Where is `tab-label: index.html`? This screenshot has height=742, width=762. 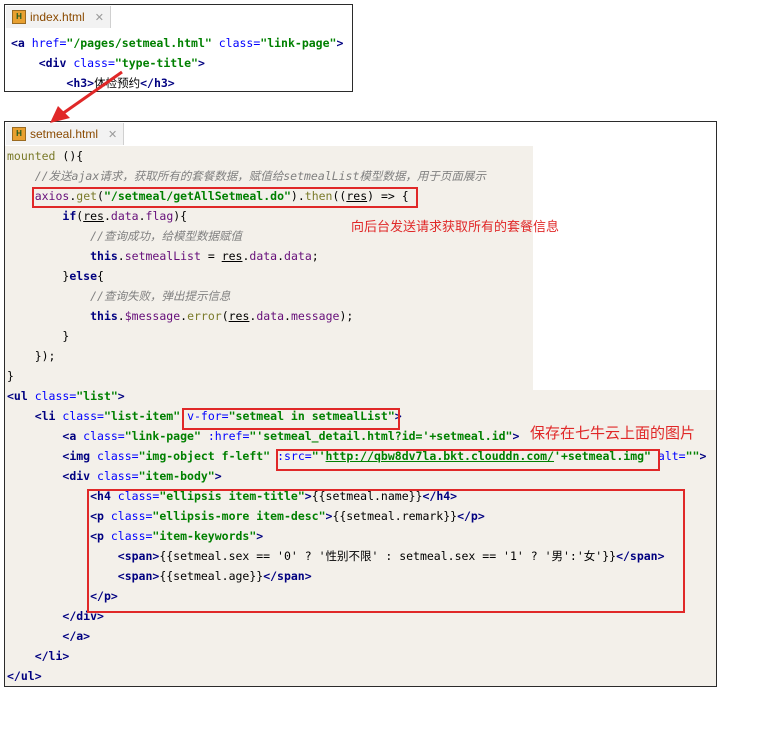 tab-label: index.html is located at coordinates (57, 17).